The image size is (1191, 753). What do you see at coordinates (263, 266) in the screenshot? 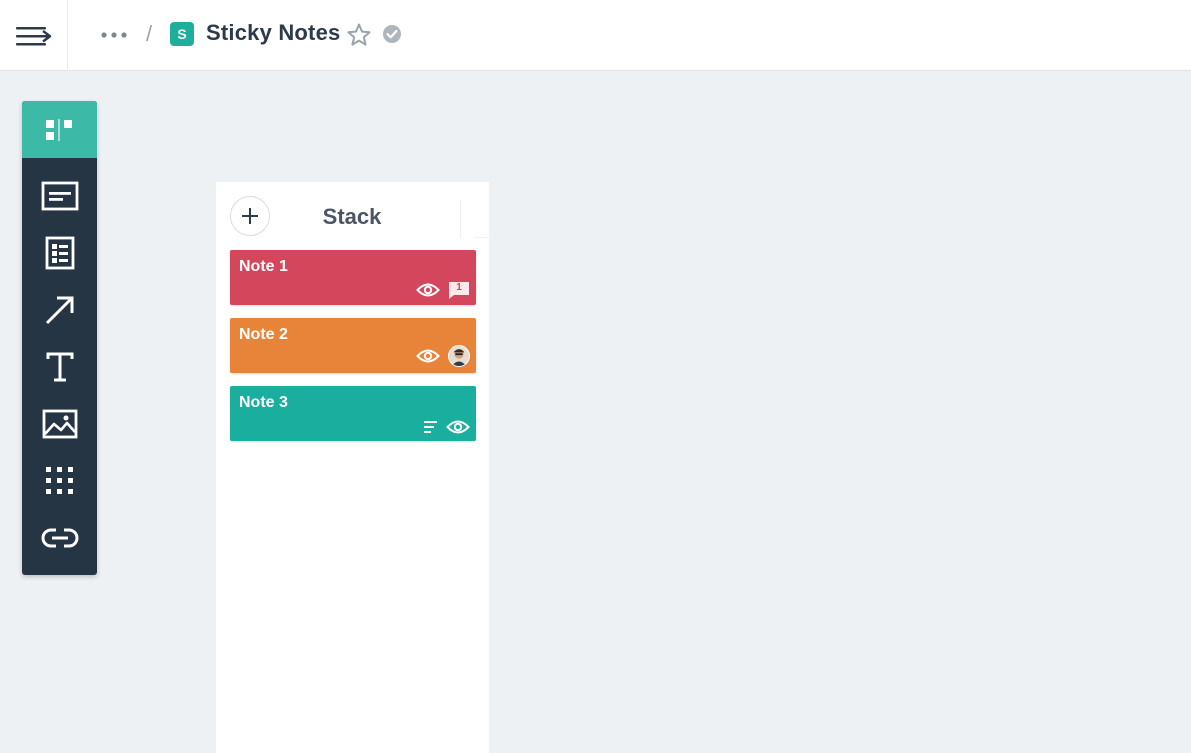
I see `note-title: Note 1` at bounding box center [263, 266].